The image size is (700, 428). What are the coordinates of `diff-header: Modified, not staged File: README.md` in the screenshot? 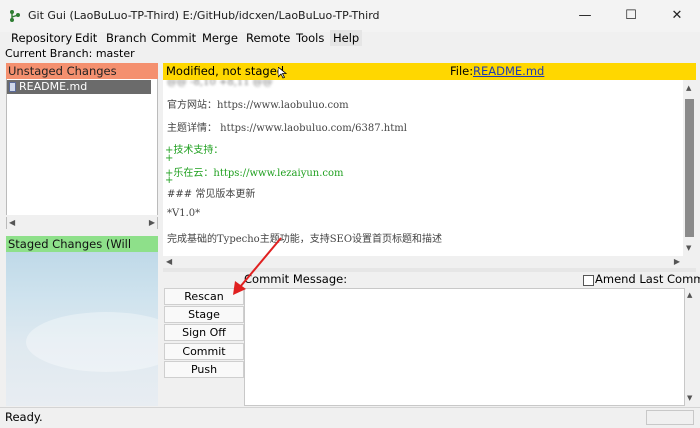 It's located at (429, 71).